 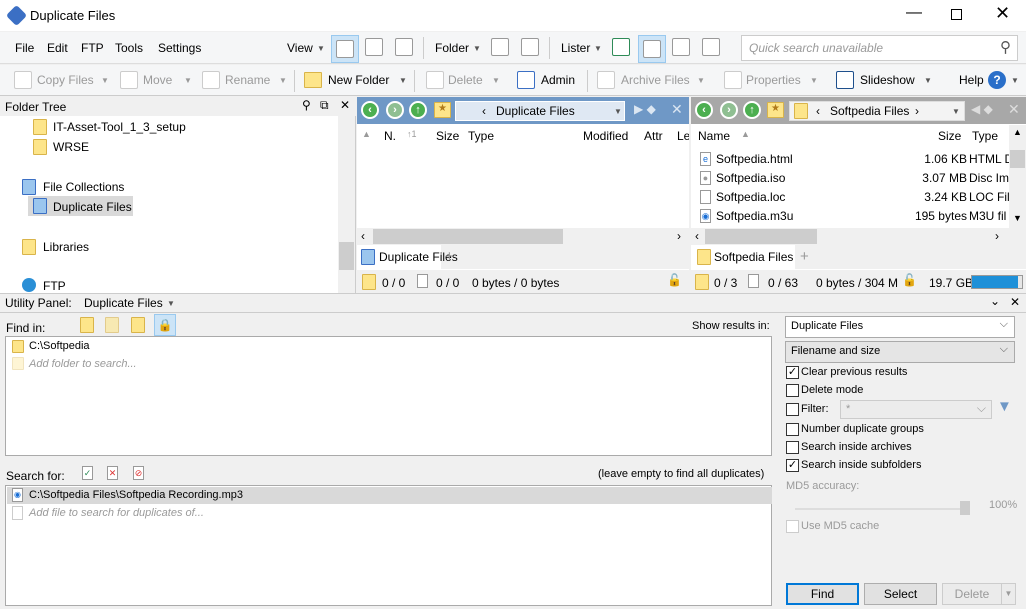 I want to click on properties-button: Properties, so click(x=773, y=80).